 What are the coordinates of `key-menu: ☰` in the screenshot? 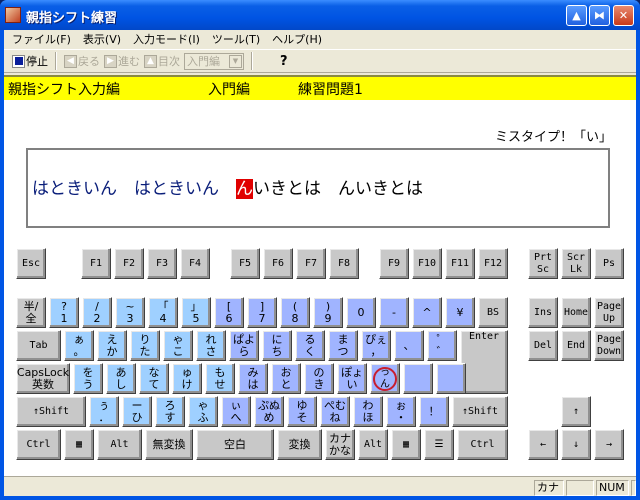 It's located at (439, 444).